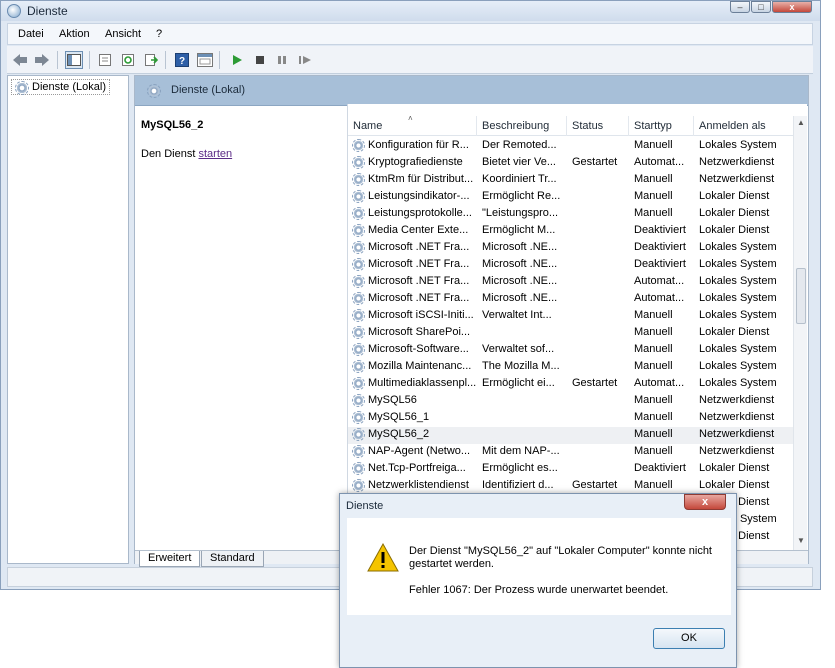 The image size is (835, 668). Describe the element at coordinates (205, 60) in the screenshot. I see `view-icon` at that location.